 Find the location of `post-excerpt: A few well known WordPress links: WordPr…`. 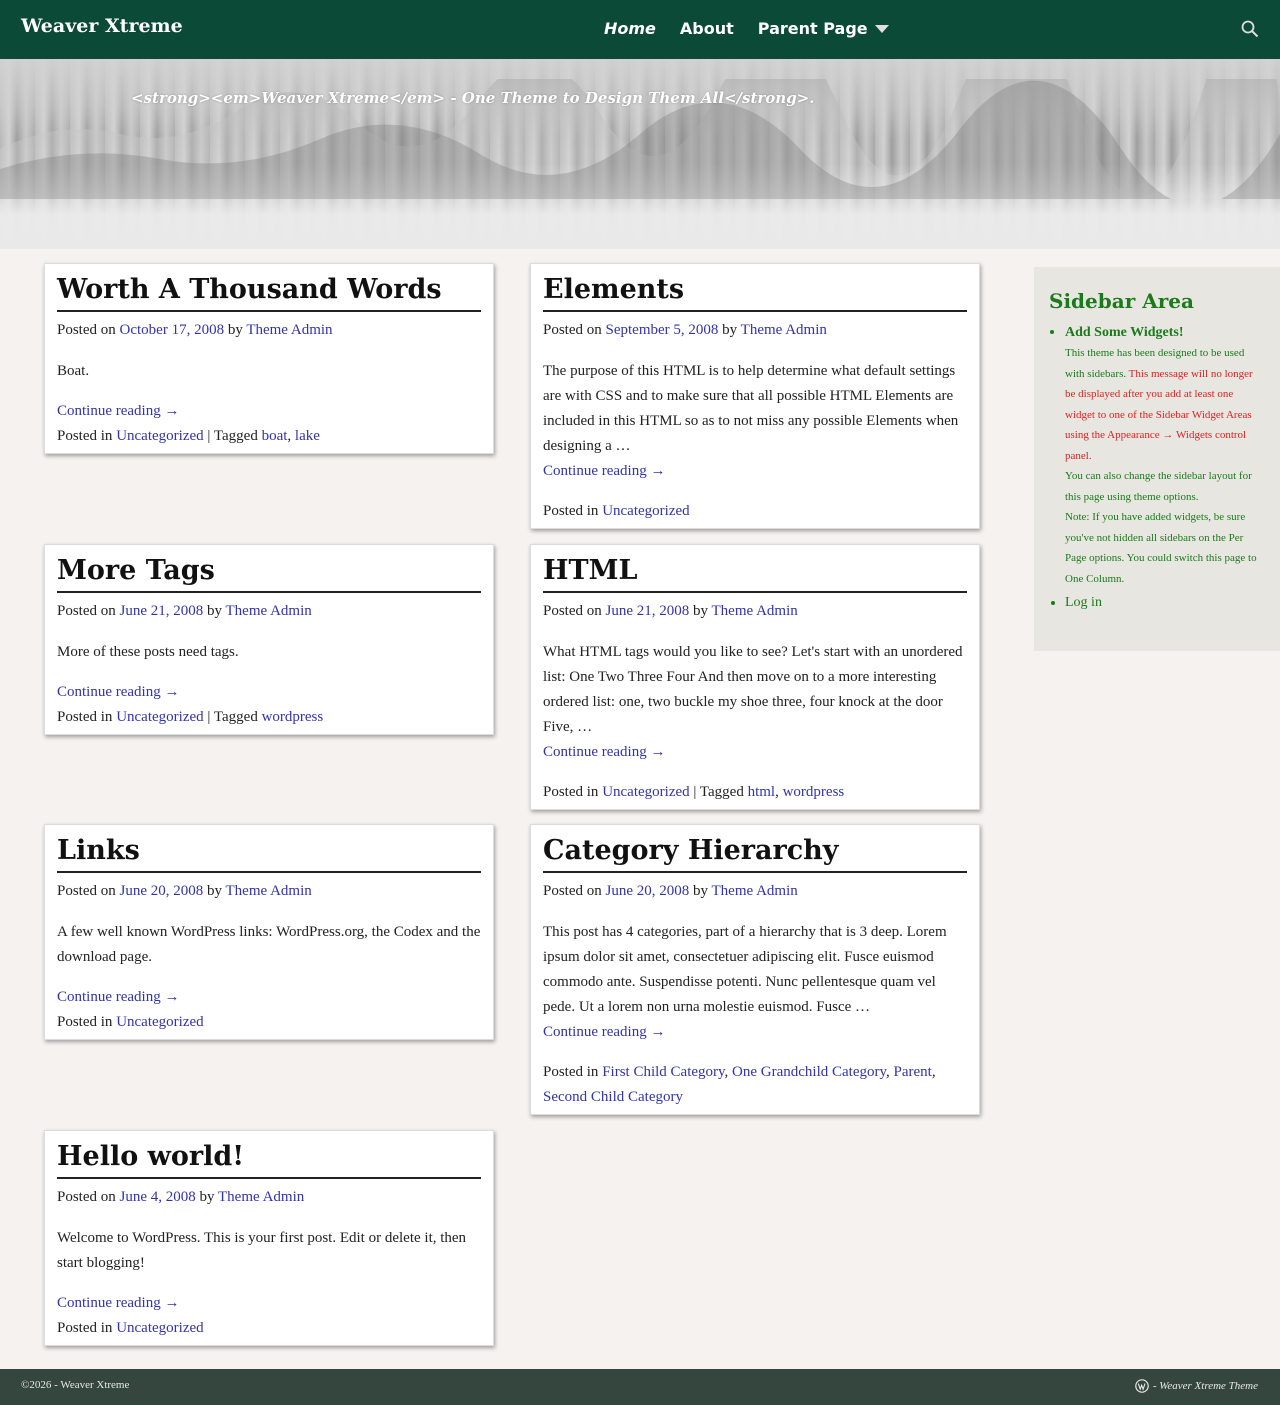

post-excerpt: A few well known WordPress links: WordPr… is located at coordinates (269, 944).